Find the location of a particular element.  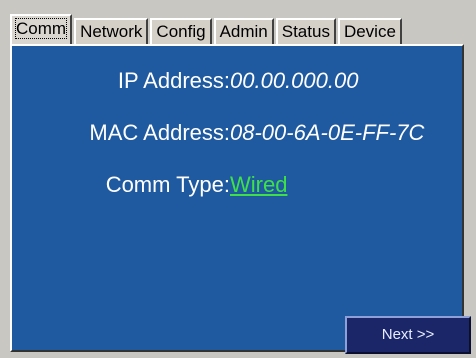

tab-network: Network is located at coordinates (111, 31).